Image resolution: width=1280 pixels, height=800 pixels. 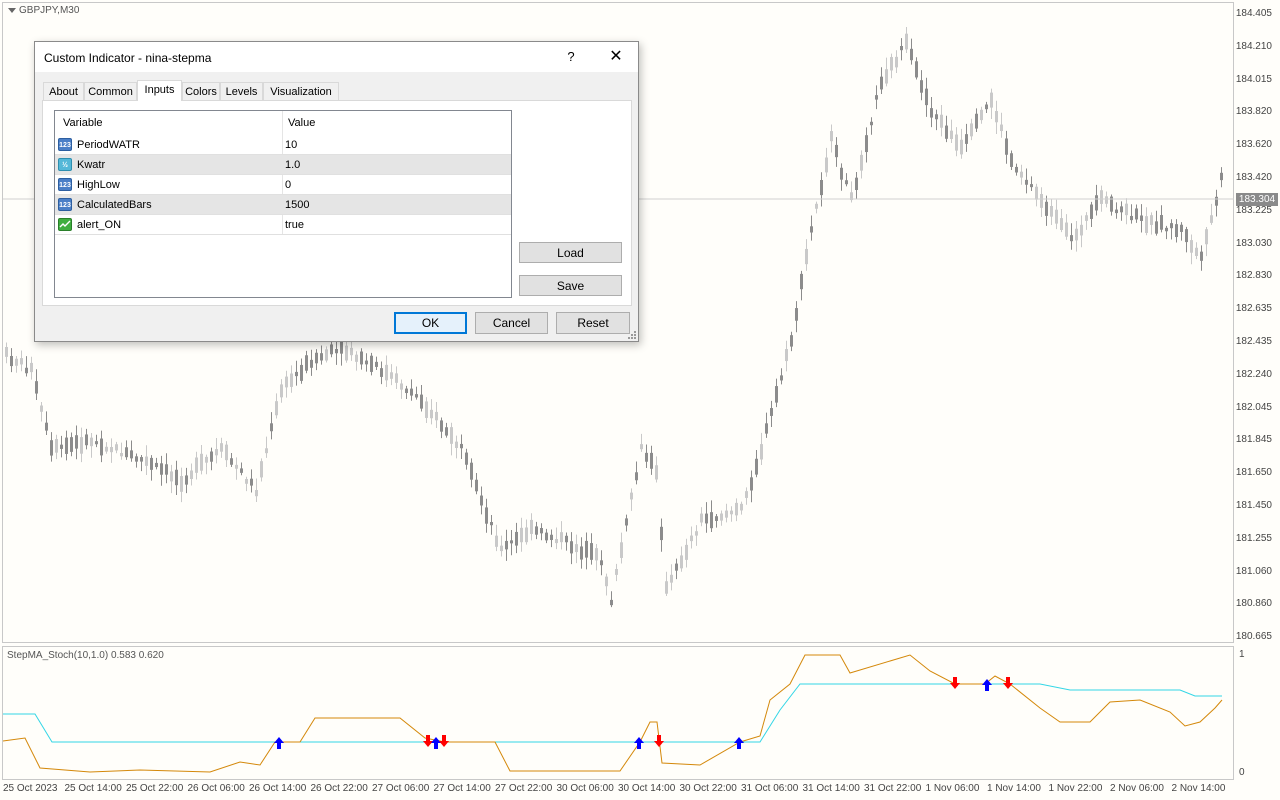 What do you see at coordinates (292, 165) in the screenshot?
I see `variable-value: 1.0` at bounding box center [292, 165].